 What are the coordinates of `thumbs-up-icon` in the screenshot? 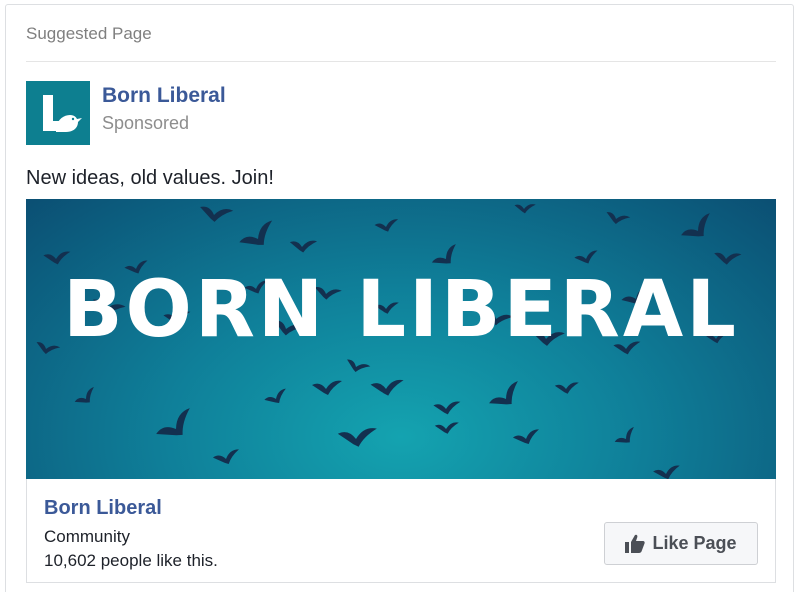 It's located at (635, 543).